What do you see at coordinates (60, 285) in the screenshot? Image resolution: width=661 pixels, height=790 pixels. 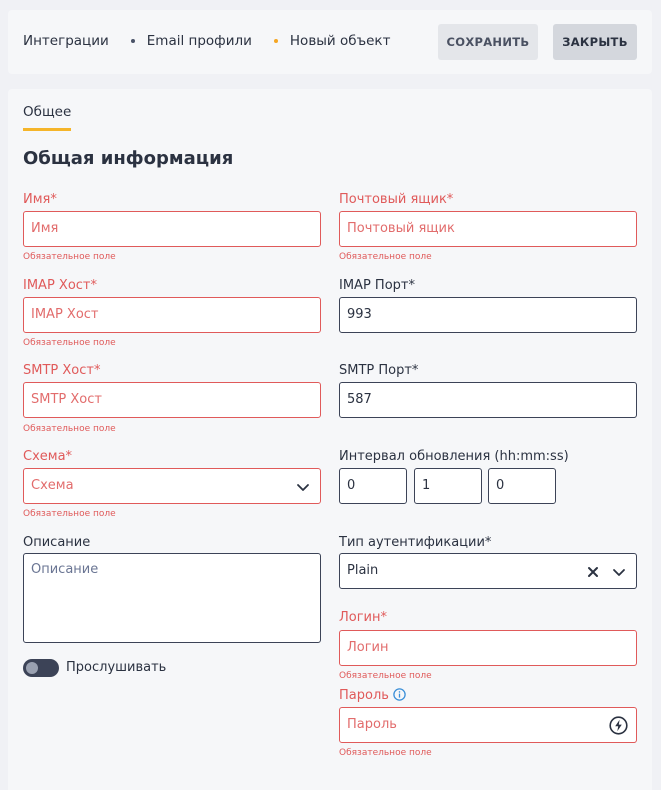 I see `imap-host-label: IMAP Хост*` at bounding box center [60, 285].